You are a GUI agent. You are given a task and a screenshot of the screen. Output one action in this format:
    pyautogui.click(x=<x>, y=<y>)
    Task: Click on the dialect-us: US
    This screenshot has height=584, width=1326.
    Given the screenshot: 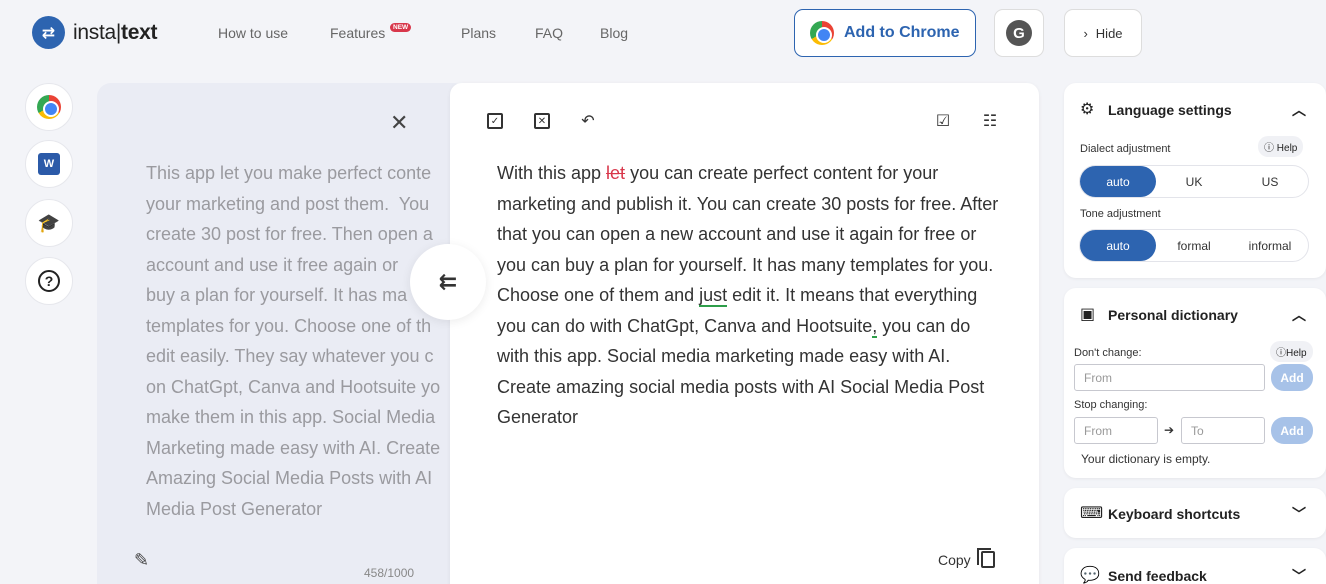 What is the action you would take?
    pyautogui.click(x=1270, y=181)
    